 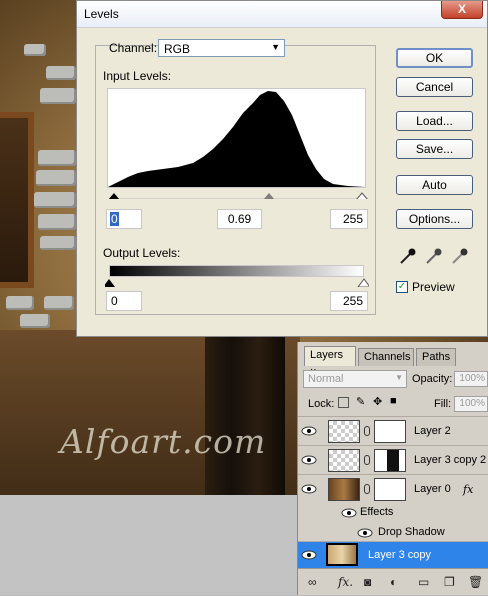 What do you see at coordinates (312, 582) in the screenshot?
I see `link-layers-icon: ∞` at bounding box center [312, 582].